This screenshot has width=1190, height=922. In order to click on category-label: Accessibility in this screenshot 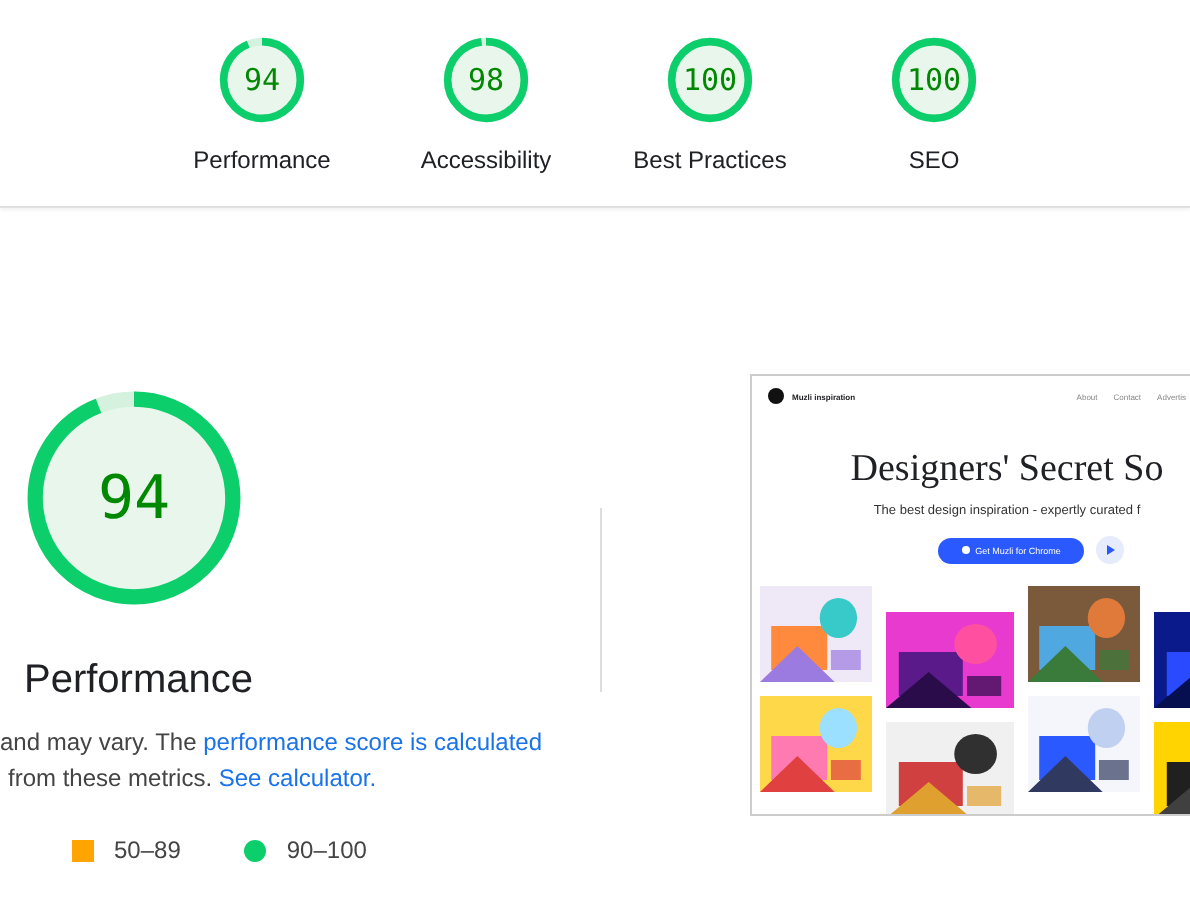, I will do `click(486, 160)`.